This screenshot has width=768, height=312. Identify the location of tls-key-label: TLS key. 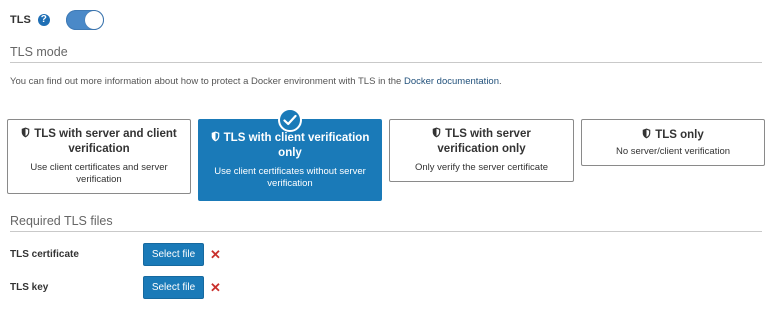
(29, 287).